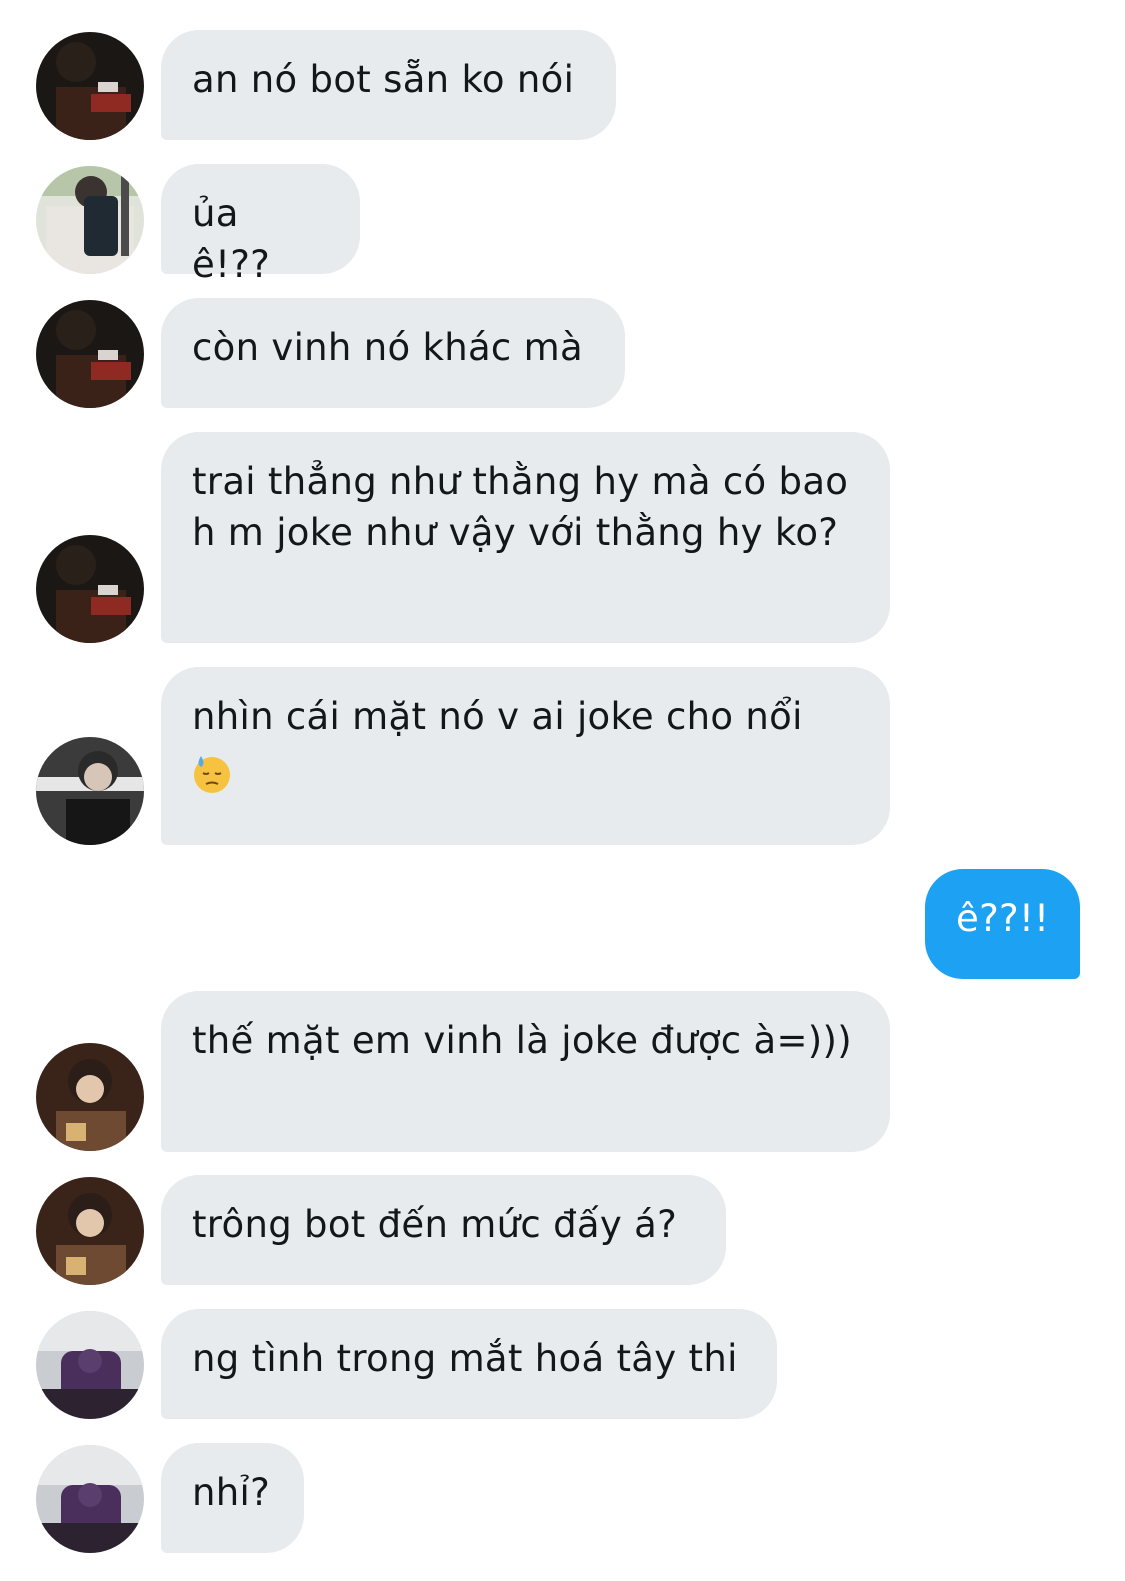  What do you see at coordinates (212, 774) in the screenshot?
I see `downcast-face-with-sweat-emoji-icon` at bounding box center [212, 774].